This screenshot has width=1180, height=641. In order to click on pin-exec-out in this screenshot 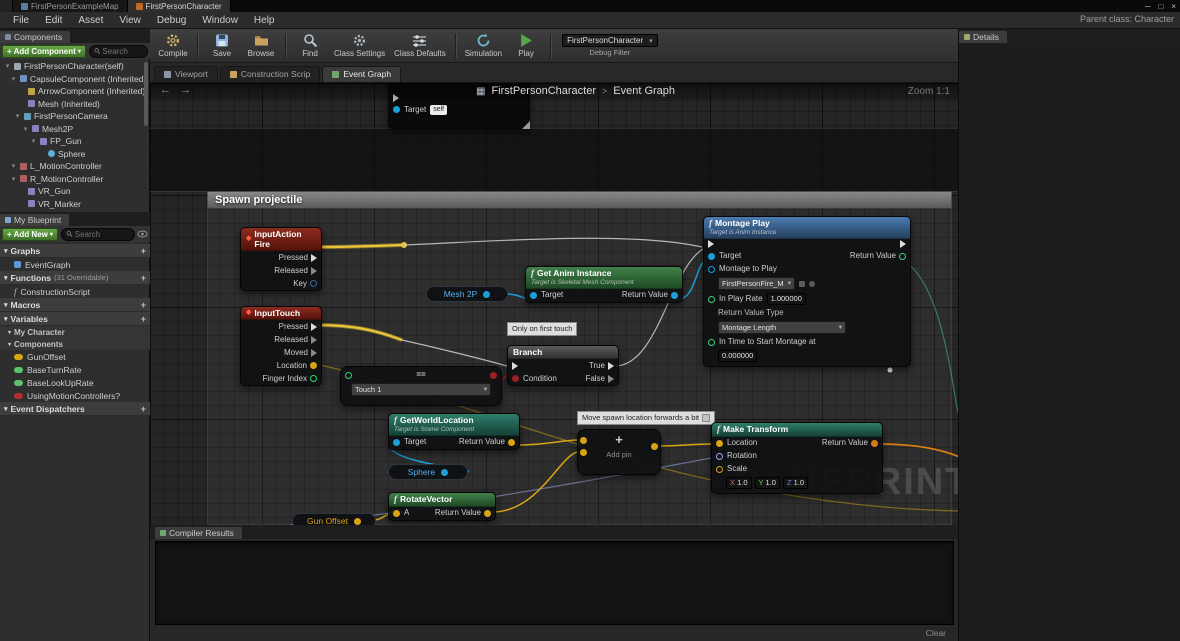, I will do `click(903, 244)`.